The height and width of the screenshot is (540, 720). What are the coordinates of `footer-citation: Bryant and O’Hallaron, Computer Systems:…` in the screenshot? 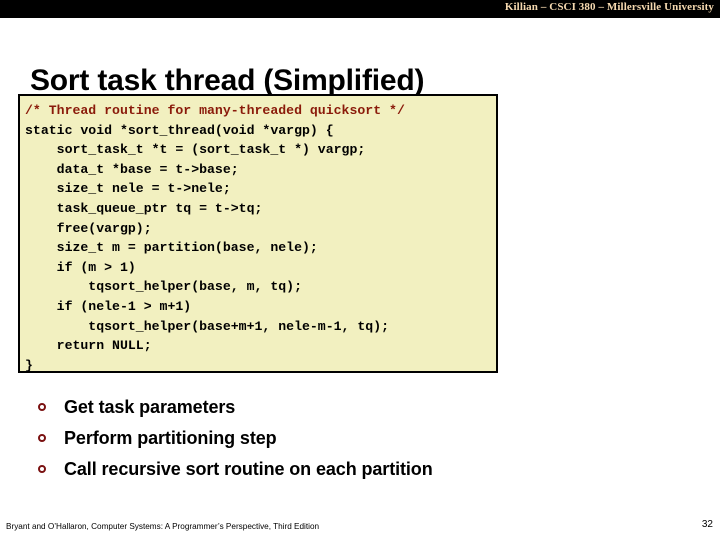 It's located at (163, 526).